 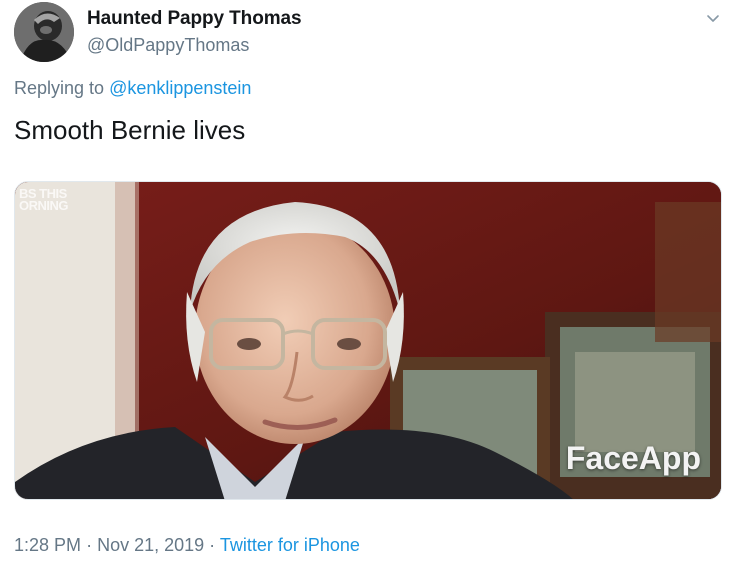 I want to click on reply-prefix: Replying to, so click(x=59, y=88).